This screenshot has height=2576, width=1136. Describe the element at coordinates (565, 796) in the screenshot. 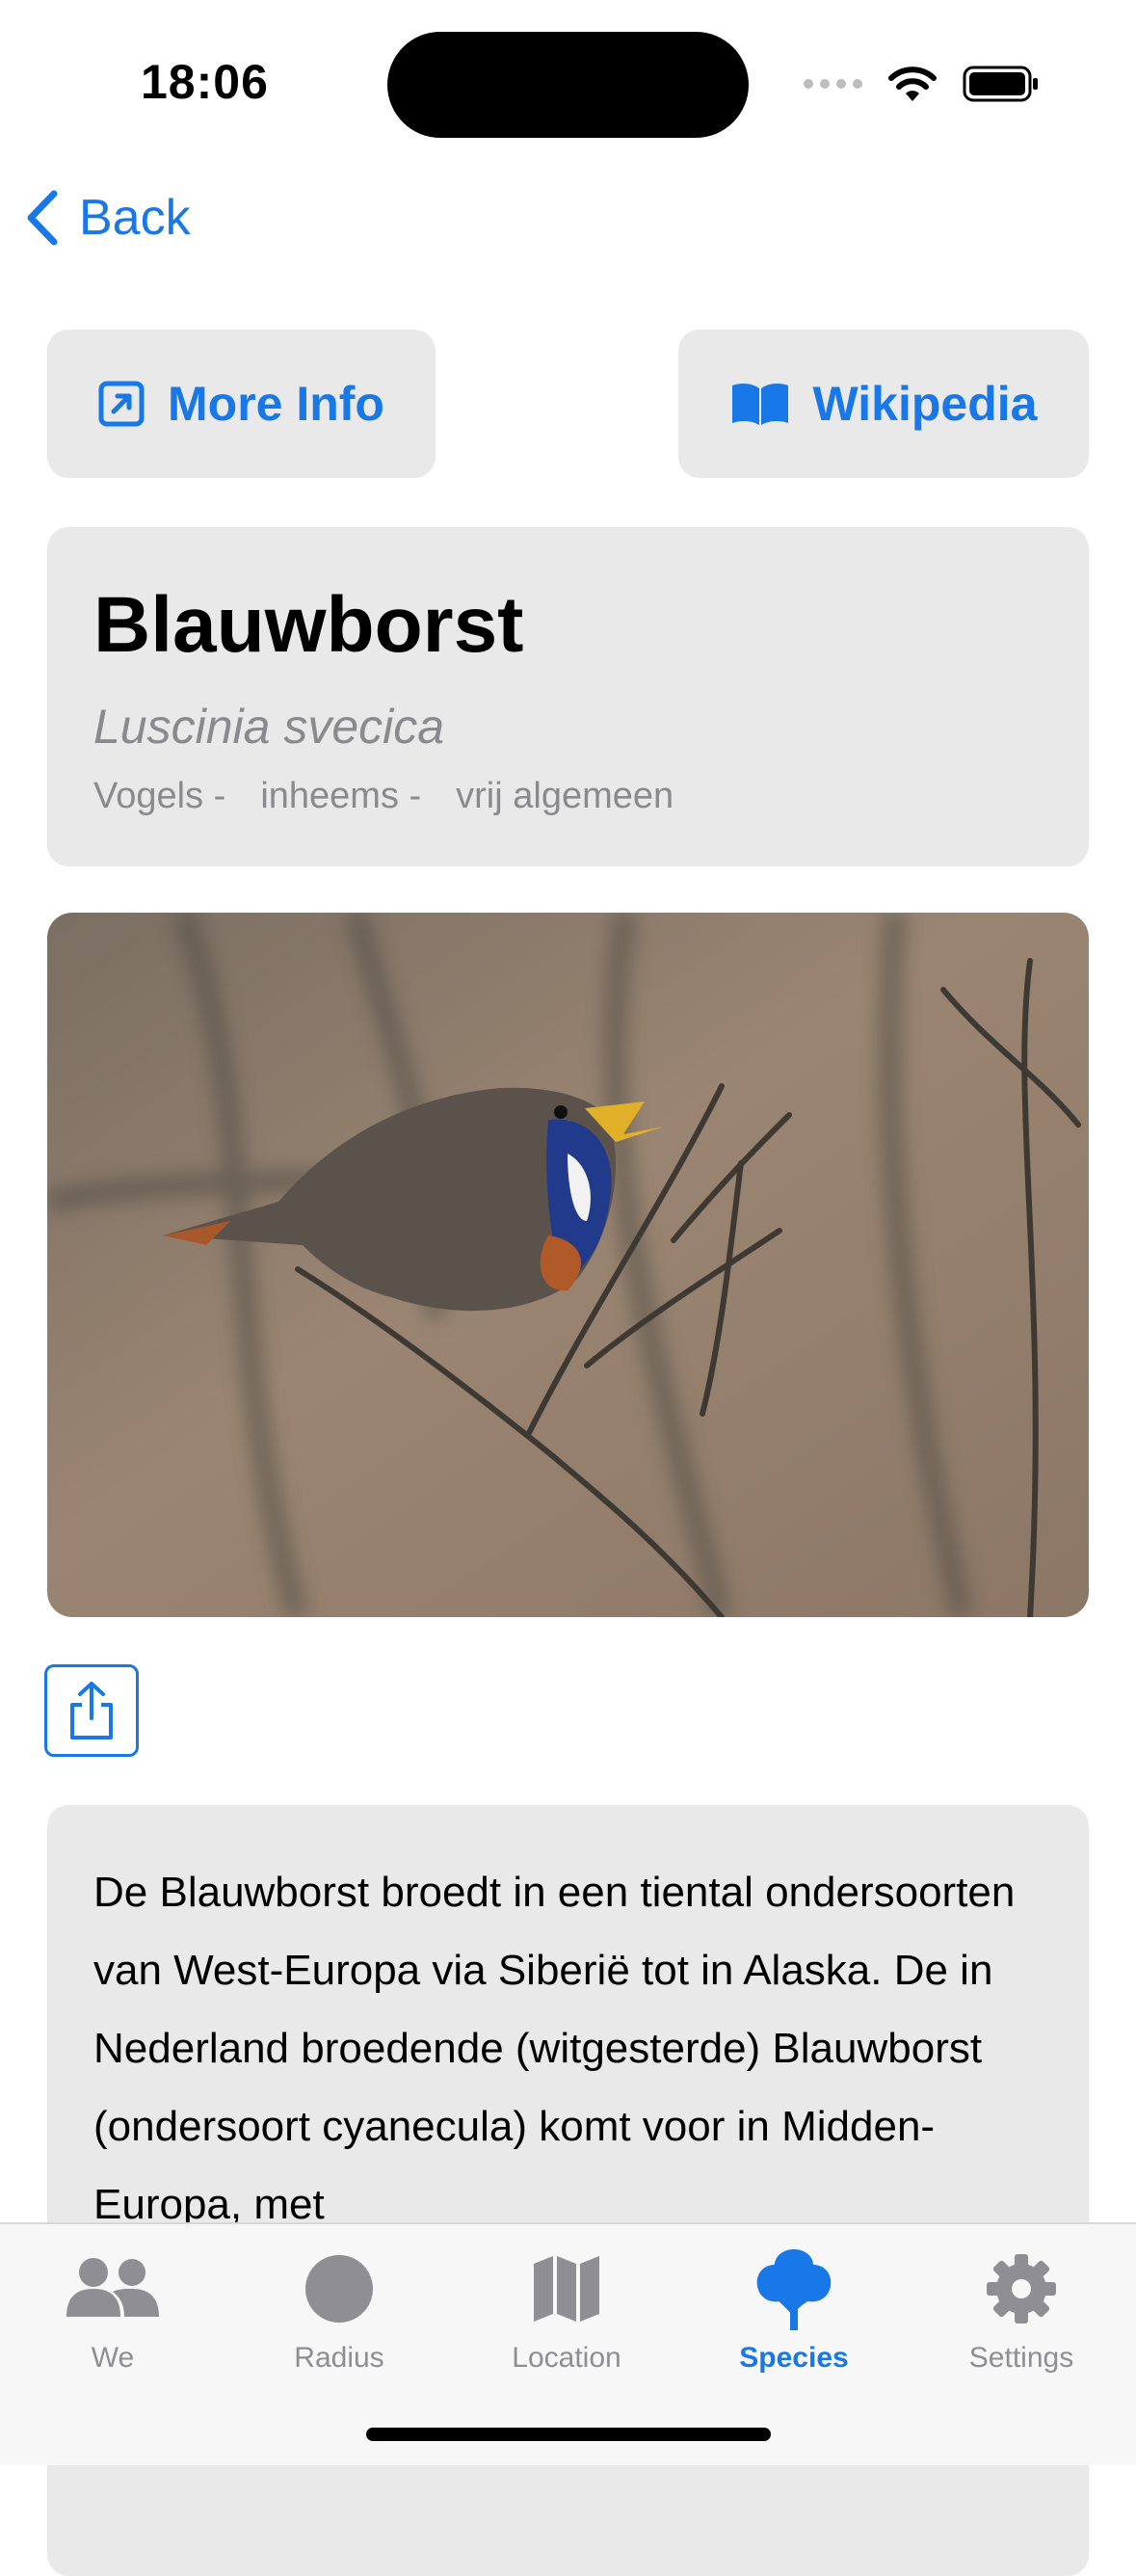

I see `tag-frequency: vrij algemeen` at that location.